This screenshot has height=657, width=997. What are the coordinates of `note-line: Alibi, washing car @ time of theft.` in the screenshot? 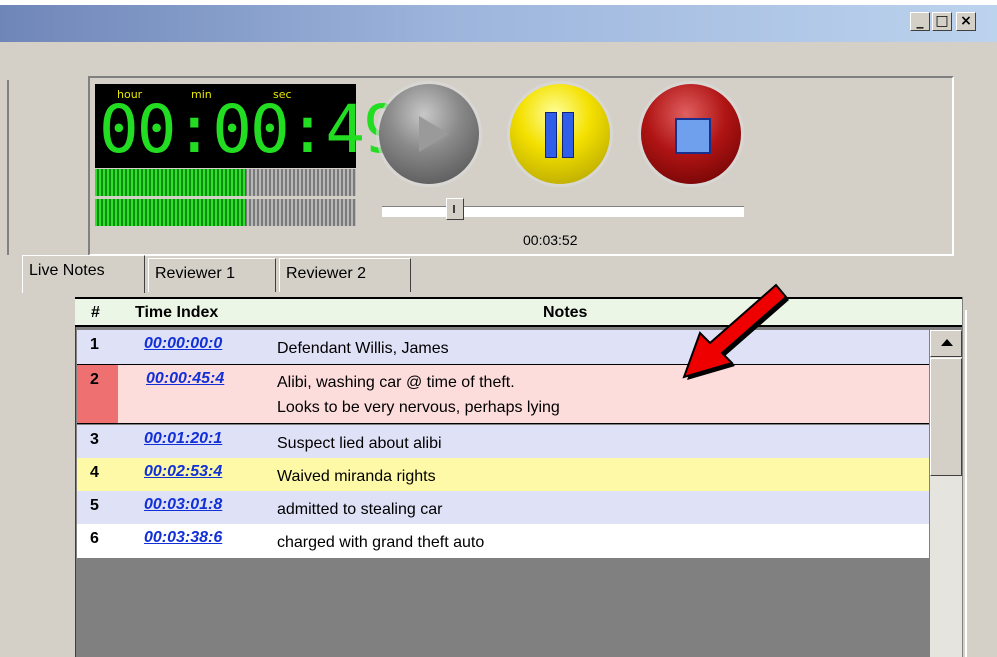 It's located at (396, 382).